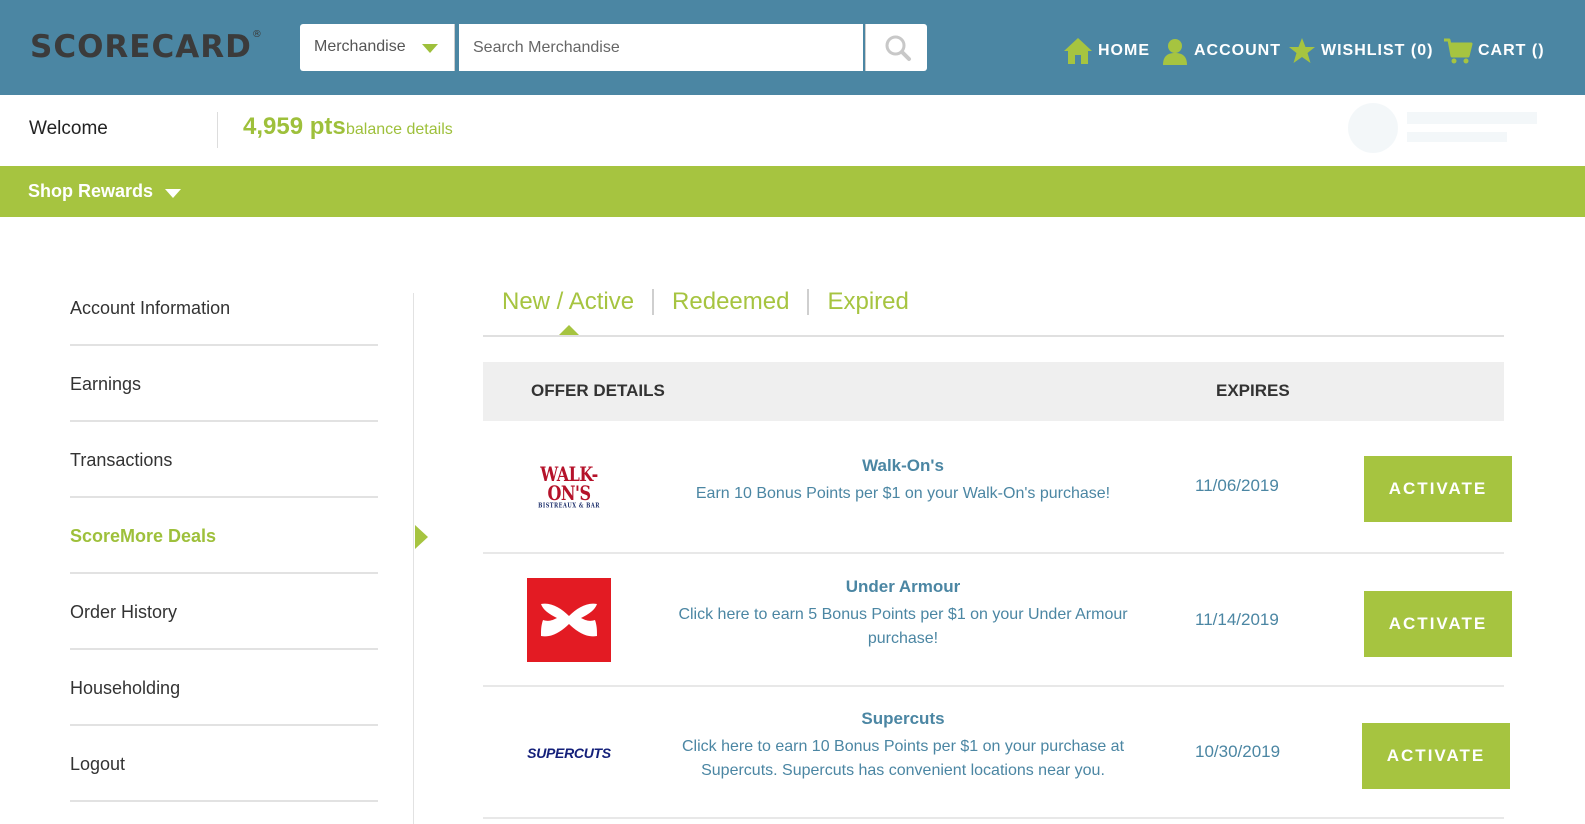 This screenshot has height=824, width=1585. I want to click on tab-new-active: New / Active, so click(568, 302).